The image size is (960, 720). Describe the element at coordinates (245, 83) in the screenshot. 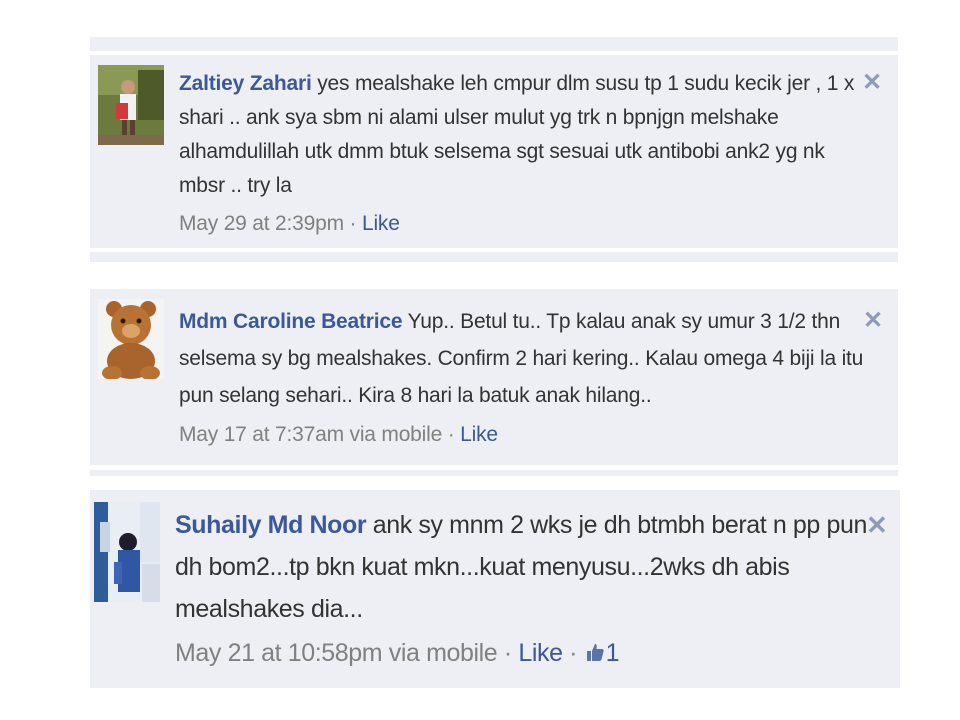

I see `comment-author-link: Zaltiey Zahari` at that location.